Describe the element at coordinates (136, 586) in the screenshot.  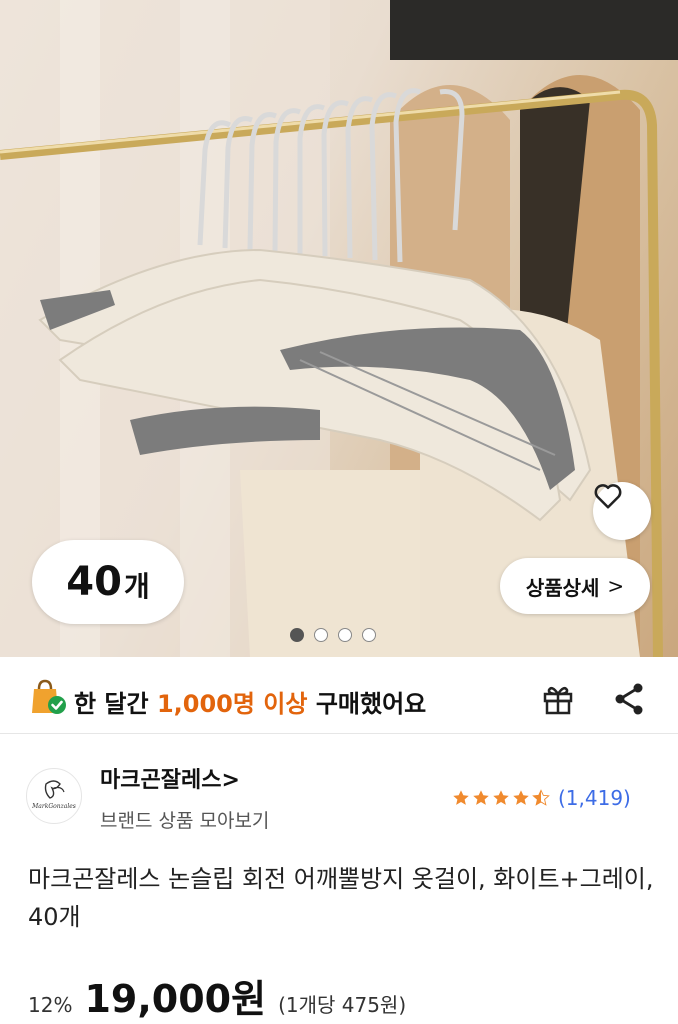
I see `quantity-unit: 개` at that location.